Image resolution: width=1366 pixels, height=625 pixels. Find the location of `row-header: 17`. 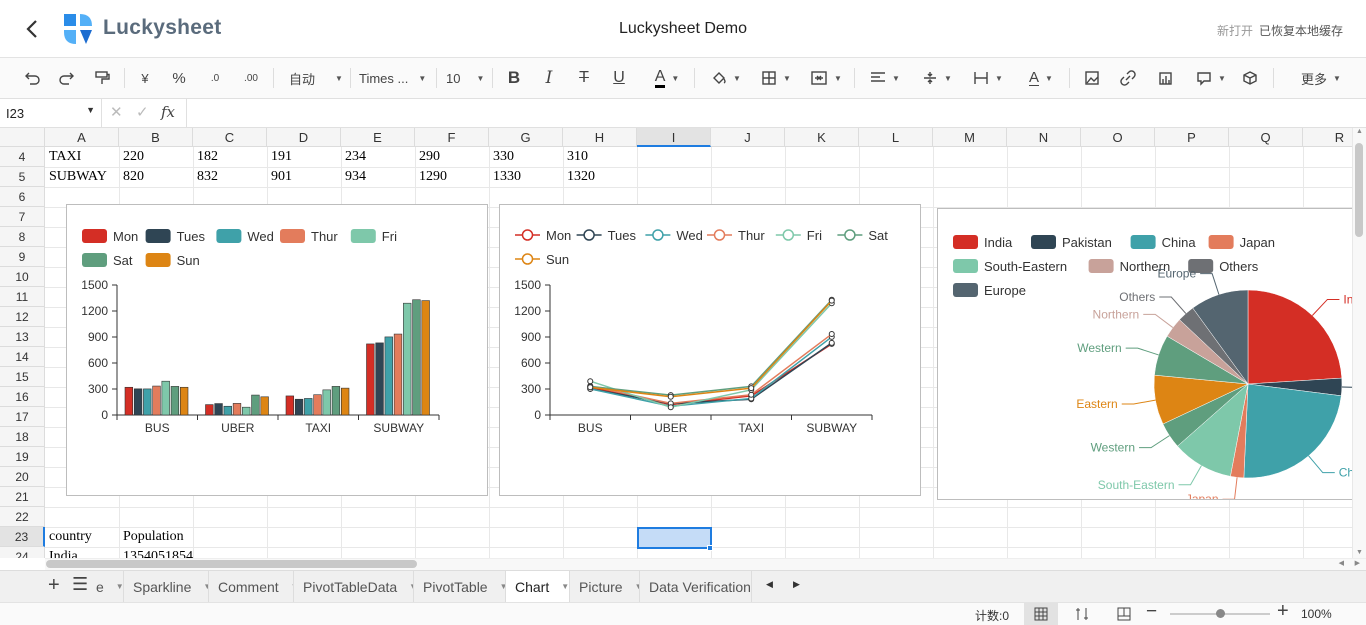

row-header: 17 is located at coordinates (22, 417).